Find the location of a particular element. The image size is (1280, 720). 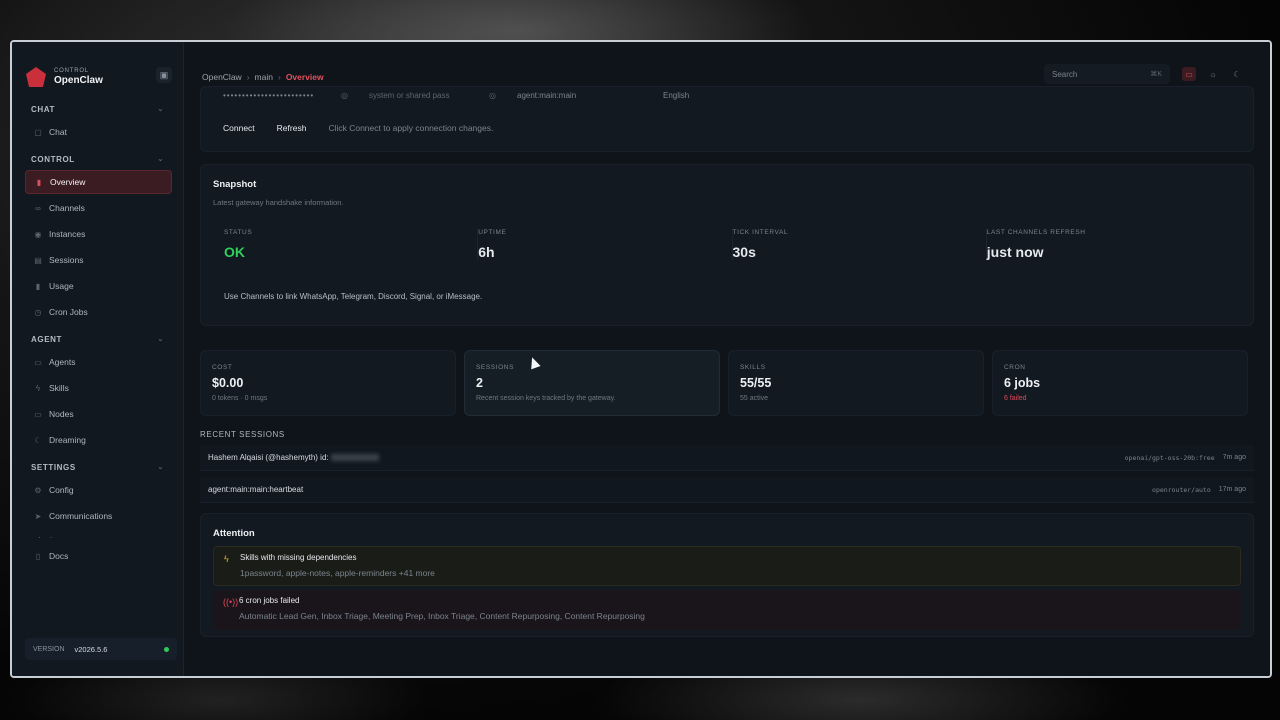

document-icon: ▤ is located at coordinates (38, 260).